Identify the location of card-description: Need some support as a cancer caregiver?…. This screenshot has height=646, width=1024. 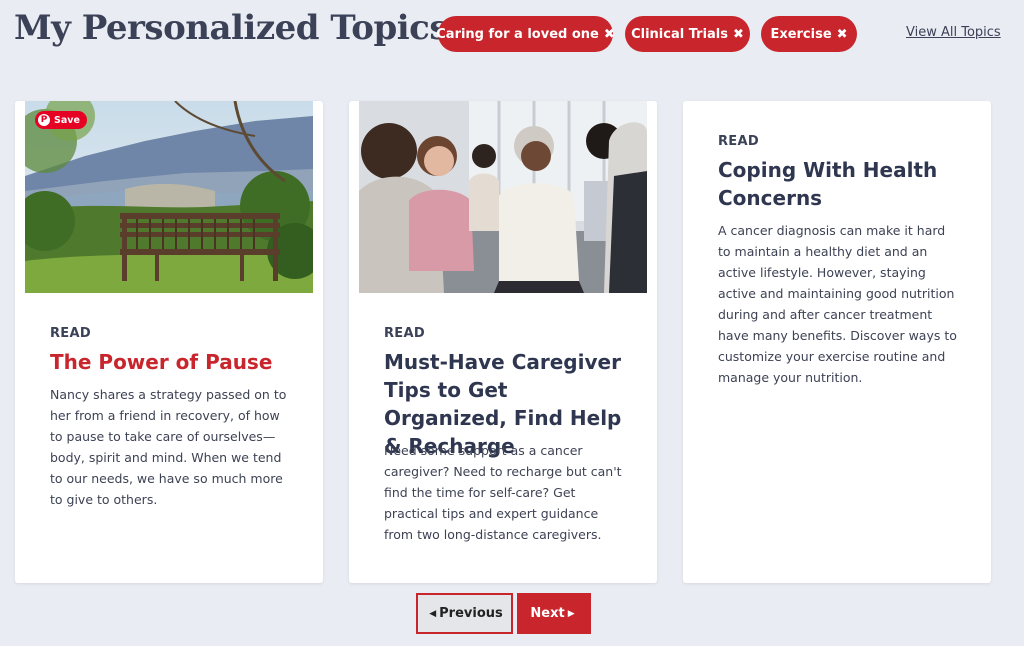
(503, 492).